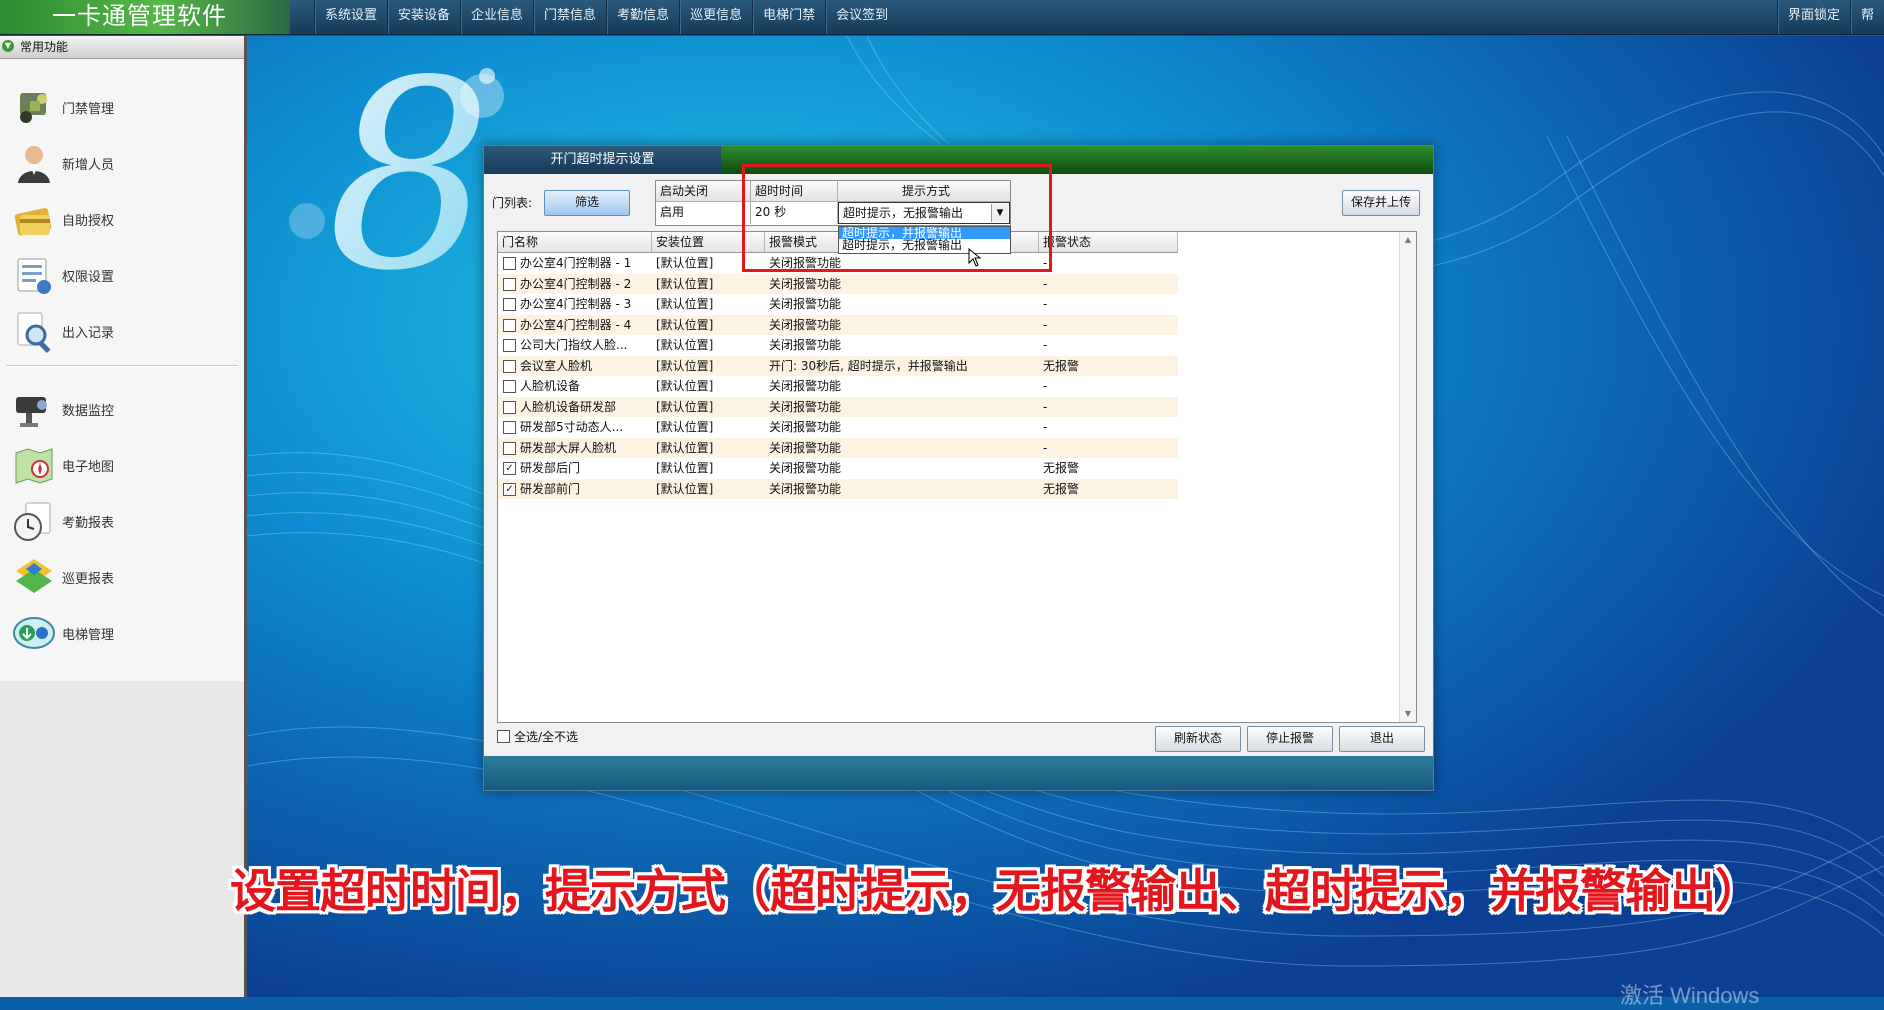 The width and height of the screenshot is (1884, 1010). What do you see at coordinates (788, 17) in the screenshot?
I see `menu-item-6: 电梯门禁` at bounding box center [788, 17].